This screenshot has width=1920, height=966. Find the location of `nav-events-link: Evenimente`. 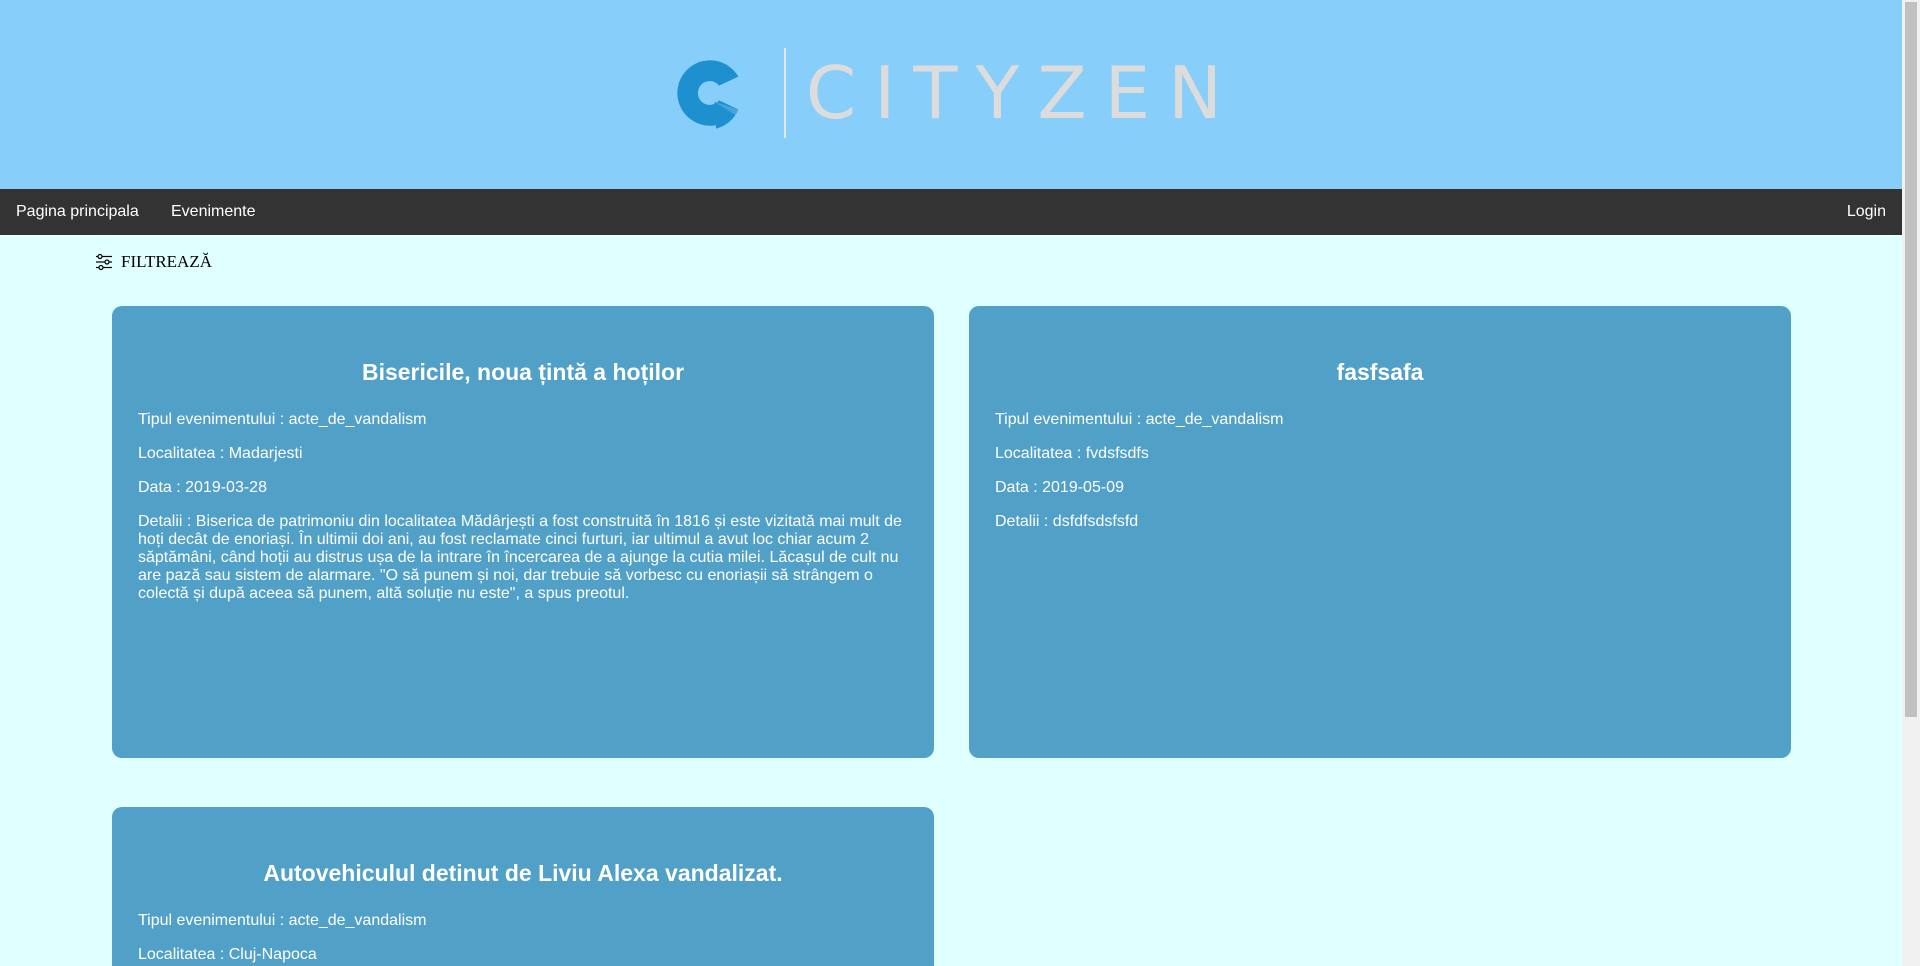

nav-events-link: Evenimente is located at coordinates (213, 212).